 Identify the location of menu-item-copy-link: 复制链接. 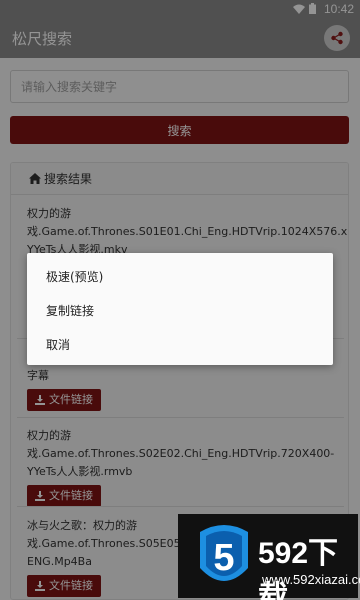
(70, 310).